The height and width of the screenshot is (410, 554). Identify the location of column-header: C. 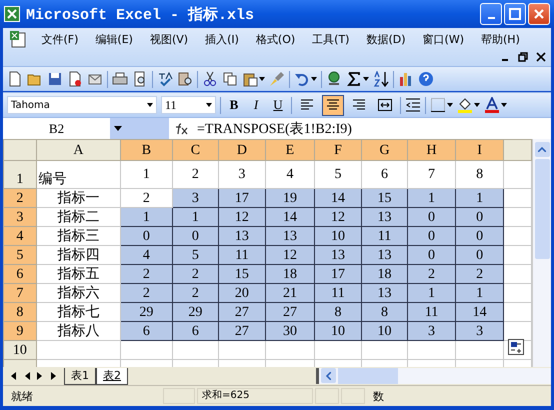
(195, 150).